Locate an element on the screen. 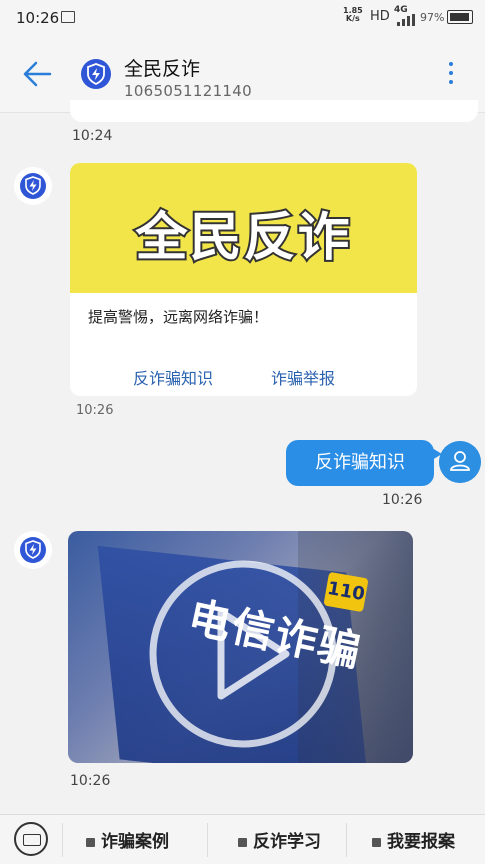  sender-shield-avatar-icon is located at coordinates (96, 74).